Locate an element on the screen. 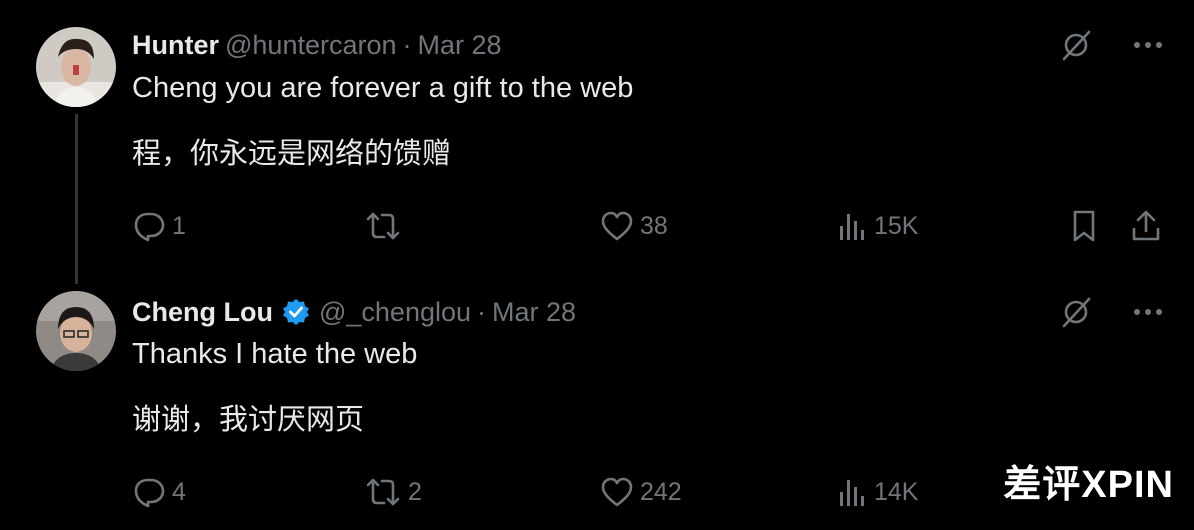  tweet-translation: 程，你永远是网络的馈赠 is located at coordinates (292, 154).